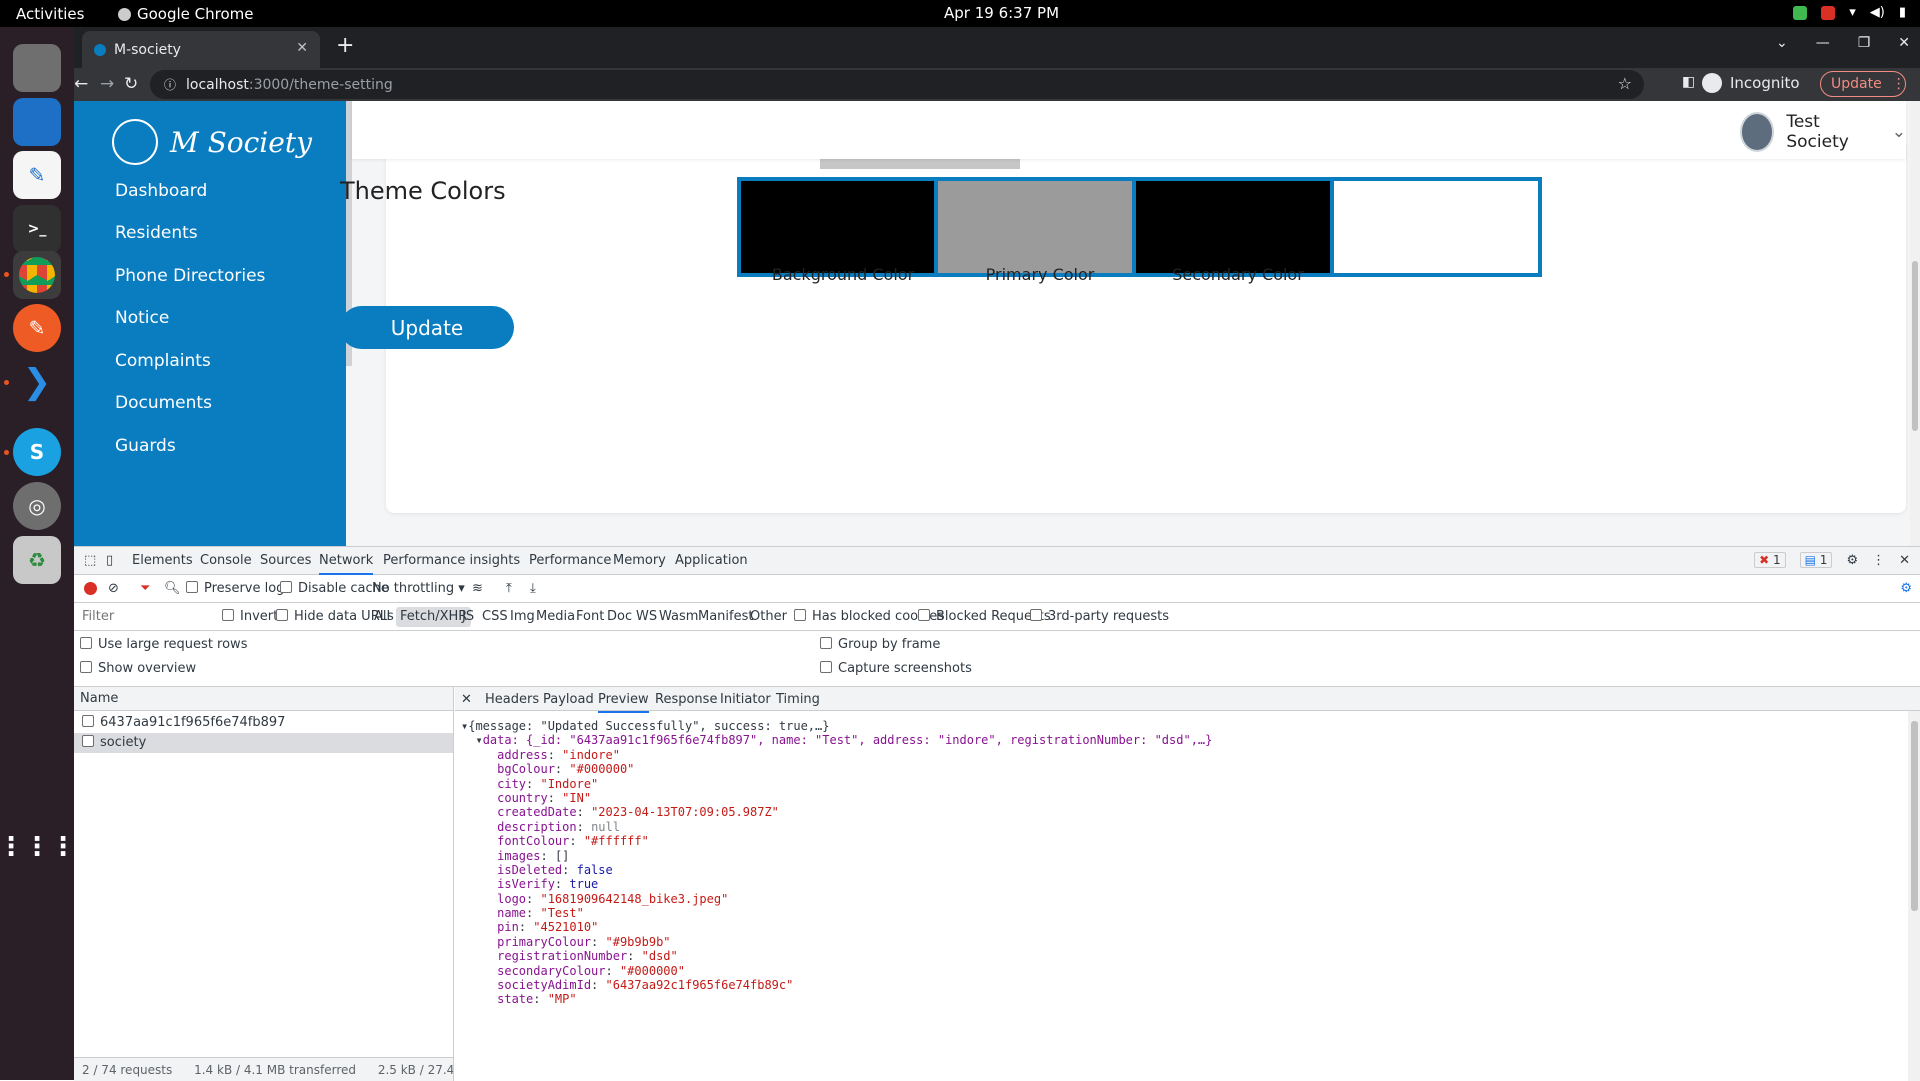 The width and height of the screenshot is (1920, 1081). What do you see at coordinates (836, 899) in the screenshot?
I see `preview-field: logo: "1681909642148_bike3.jpeg"` at bounding box center [836, 899].